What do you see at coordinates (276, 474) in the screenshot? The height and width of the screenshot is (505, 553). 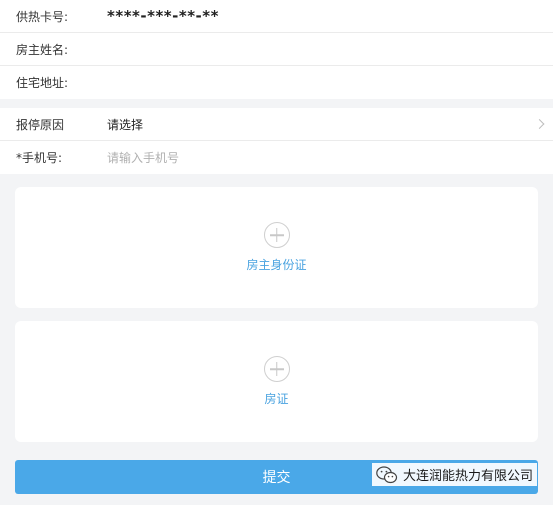 I see `submit-area: 提交 大连润能热力有限公司` at bounding box center [276, 474].